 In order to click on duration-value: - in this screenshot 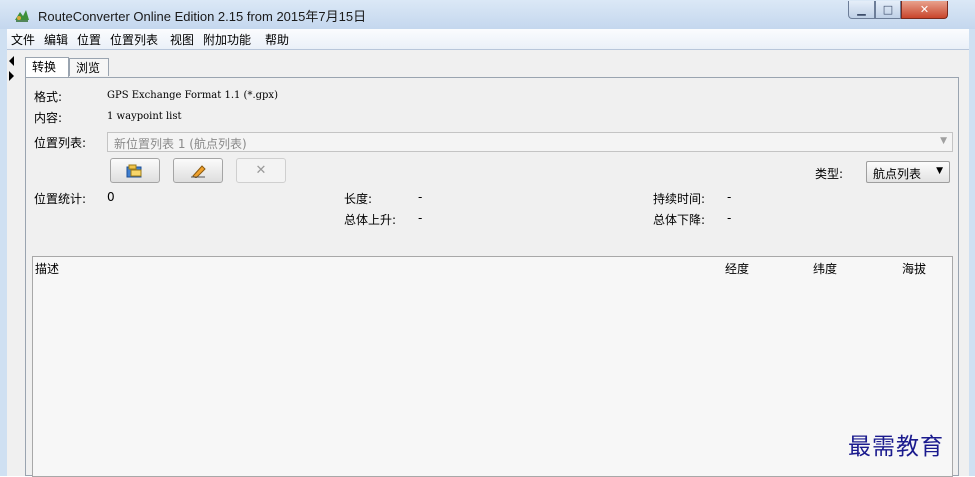, I will do `click(729, 197)`.